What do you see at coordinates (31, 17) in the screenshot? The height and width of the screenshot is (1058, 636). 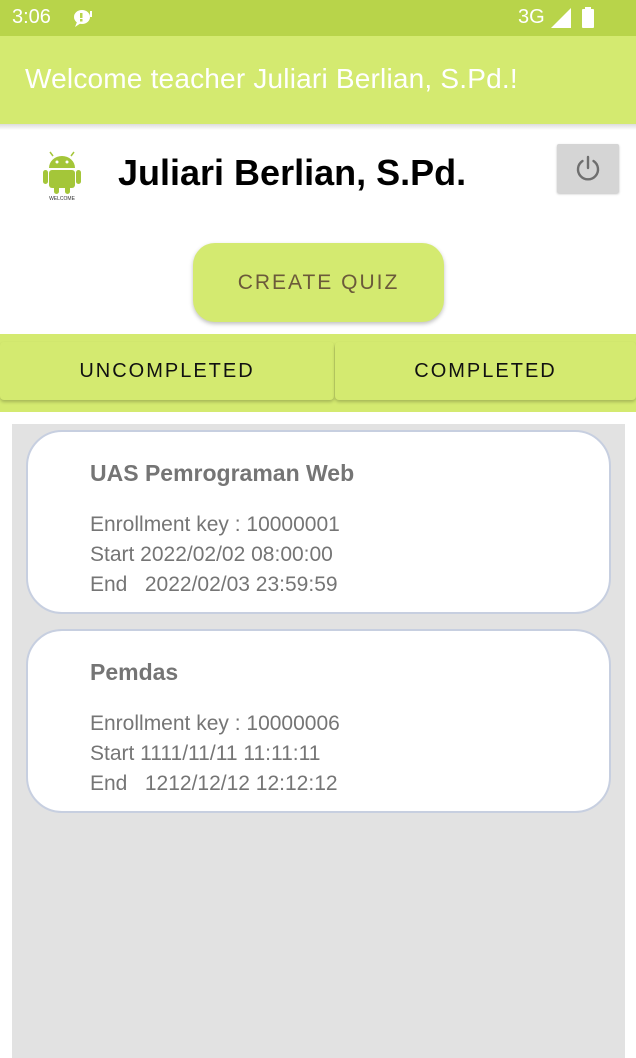 I see `status-time: 3:06` at bounding box center [31, 17].